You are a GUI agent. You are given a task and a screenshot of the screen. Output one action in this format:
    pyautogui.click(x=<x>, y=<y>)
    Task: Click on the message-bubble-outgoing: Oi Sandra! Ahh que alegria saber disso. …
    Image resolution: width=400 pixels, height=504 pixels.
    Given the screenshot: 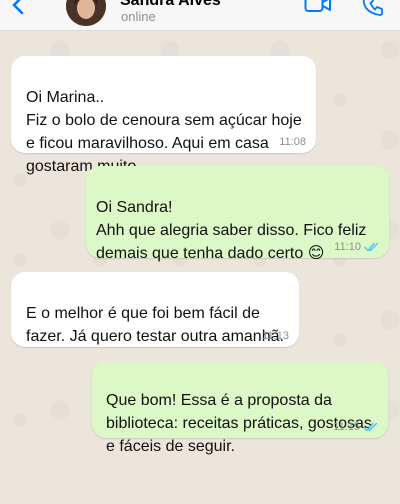 What is the action you would take?
    pyautogui.click(x=237, y=214)
    